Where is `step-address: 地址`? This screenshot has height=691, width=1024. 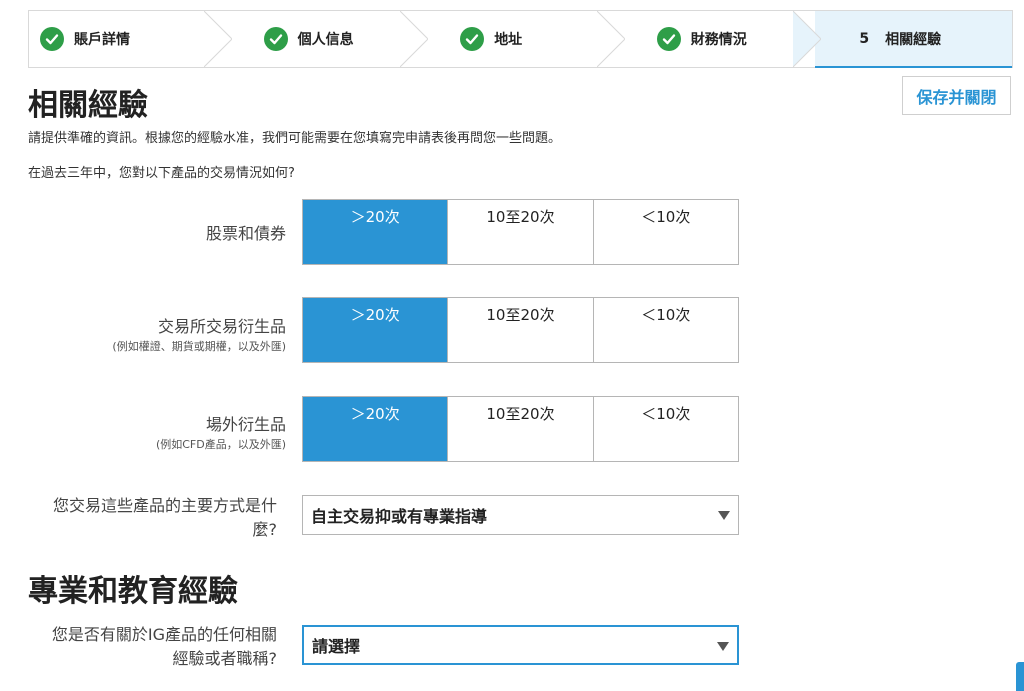
step-address: 地址 is located at coordinates (523, 39).